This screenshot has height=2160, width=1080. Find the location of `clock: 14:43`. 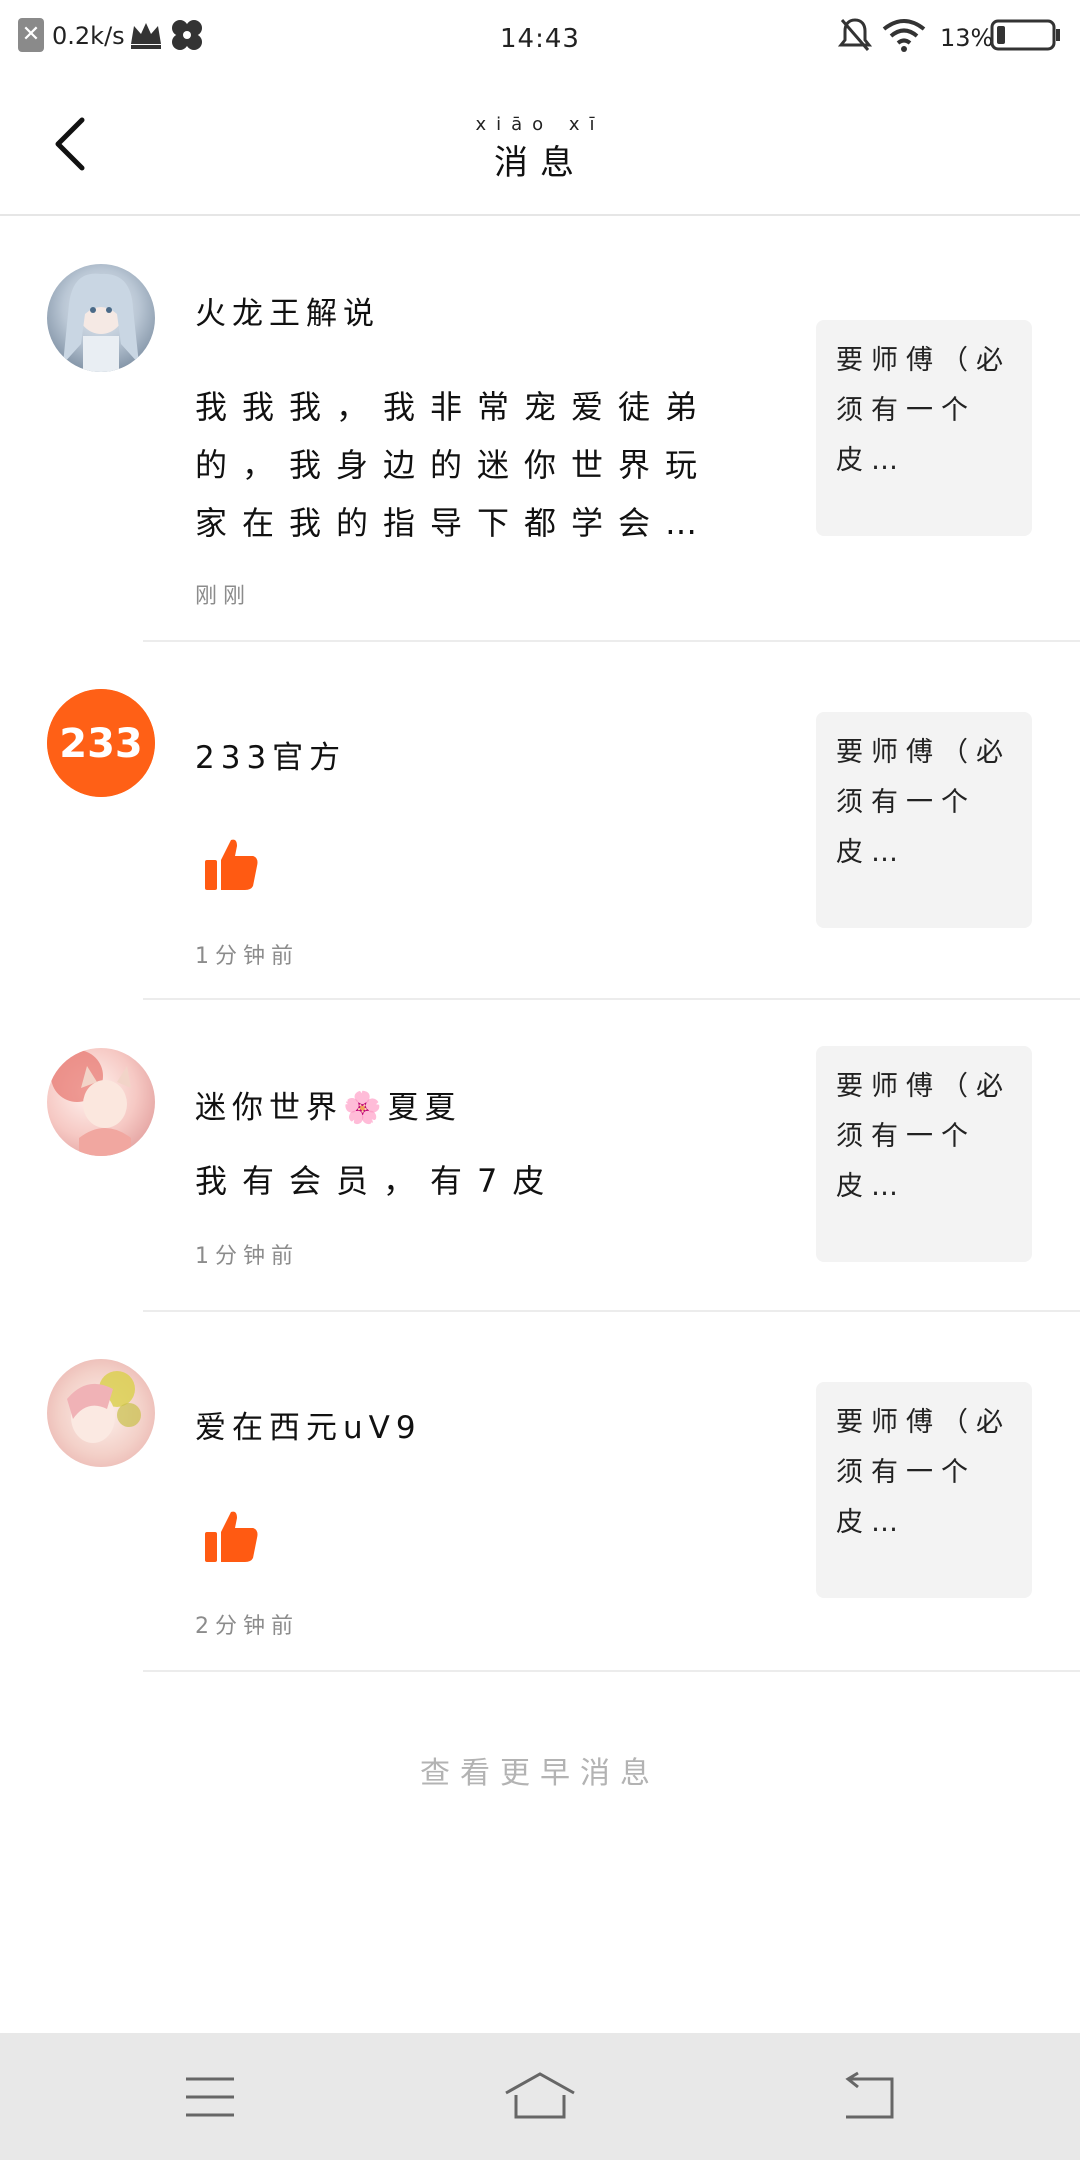

clock: 14:43 is located at coordinates (540, 39).